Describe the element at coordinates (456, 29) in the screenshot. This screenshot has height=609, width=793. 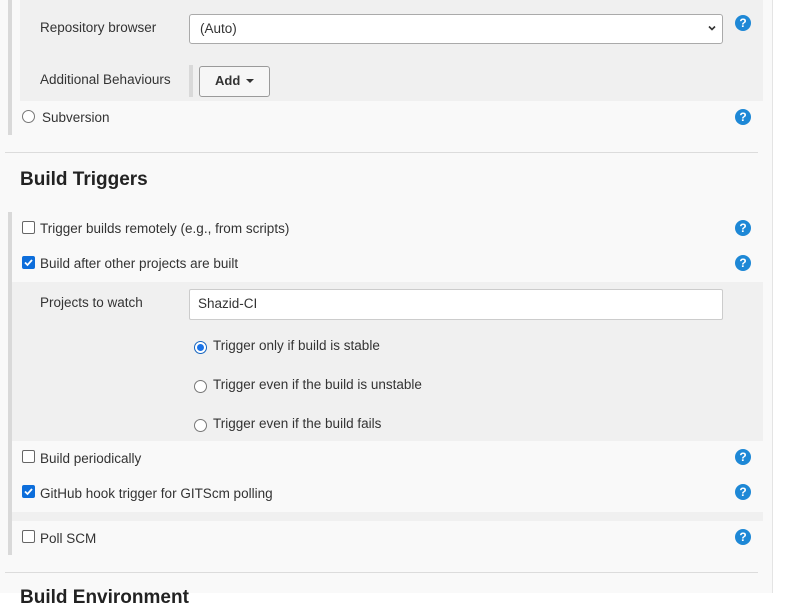
I see `repository-browser-select: (Auto)` at that location.